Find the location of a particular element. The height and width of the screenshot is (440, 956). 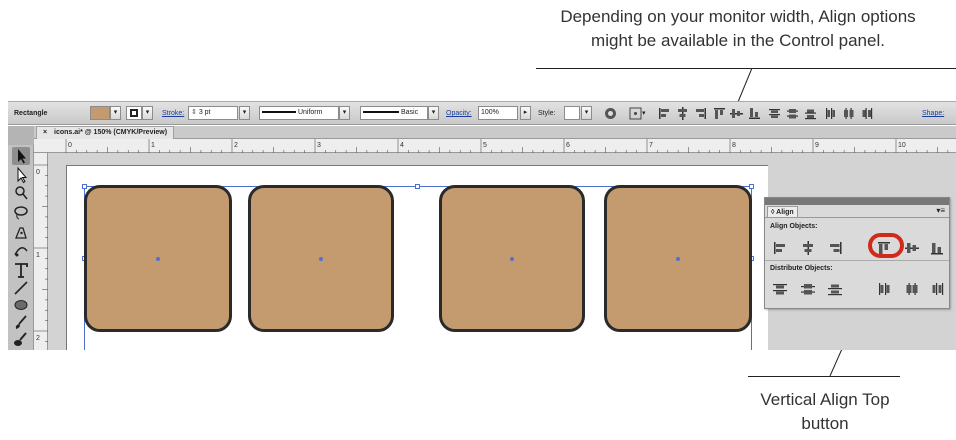

stroke-label: Stroke: is located at coordinates (173, 113).